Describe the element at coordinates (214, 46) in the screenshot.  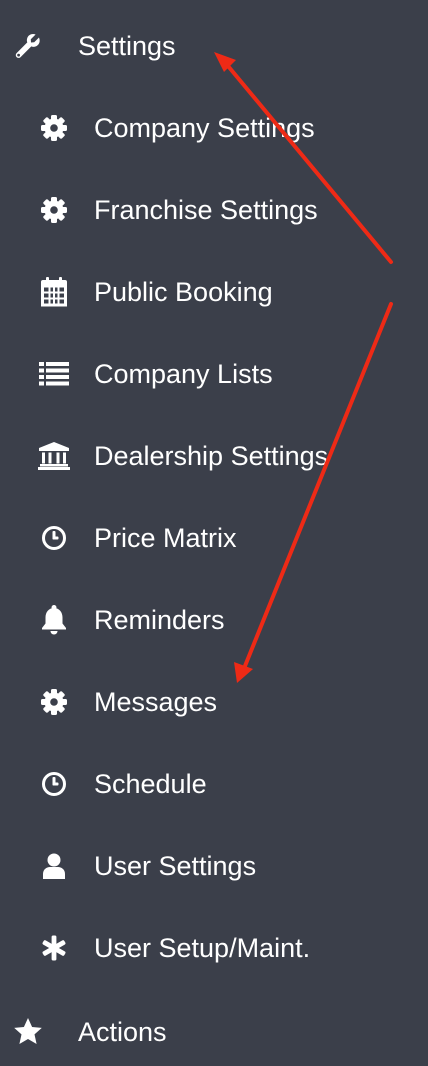
I see `nav-item-settings: Settings` at that location.